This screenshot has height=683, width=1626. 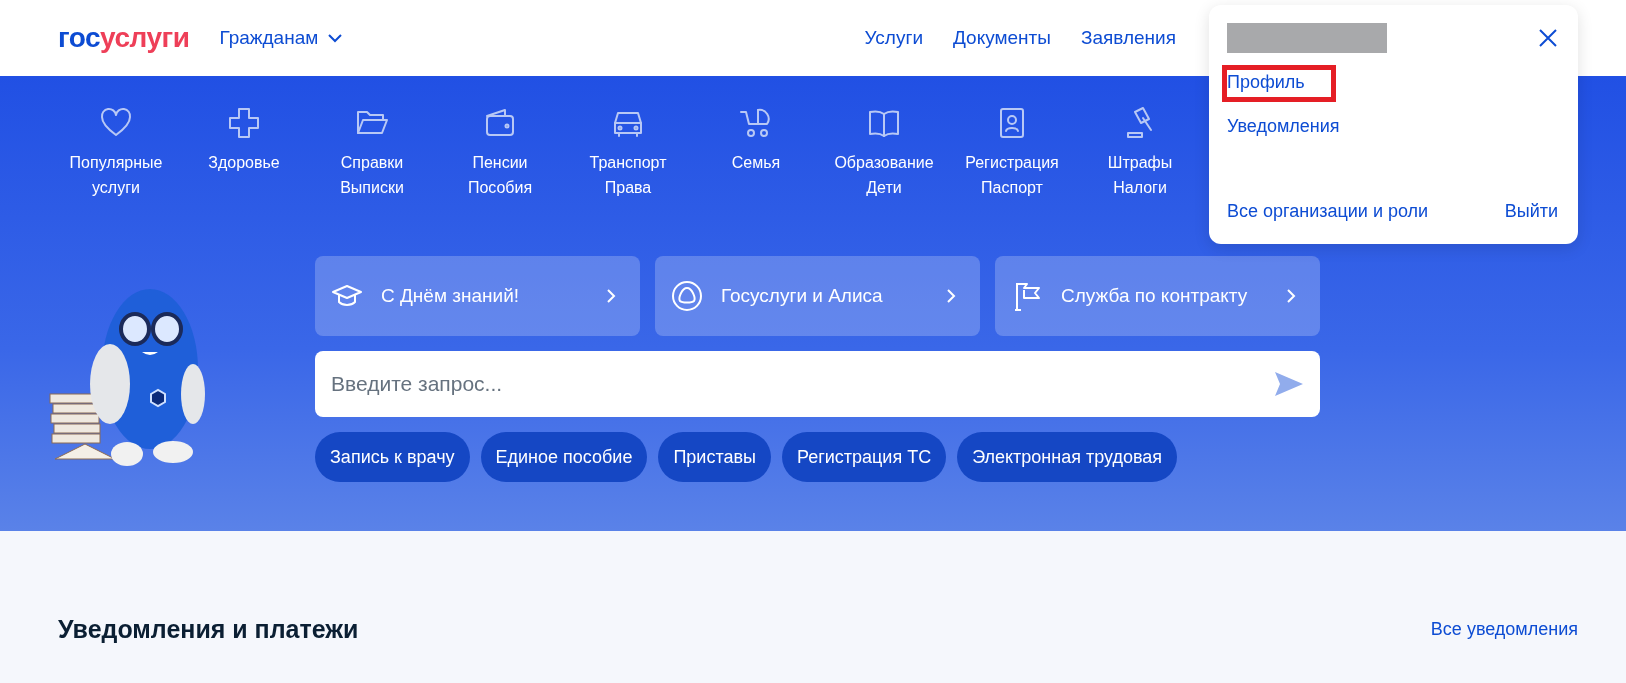 I want to click on category-link: Популярные услуги, so click(x=116, y=175).